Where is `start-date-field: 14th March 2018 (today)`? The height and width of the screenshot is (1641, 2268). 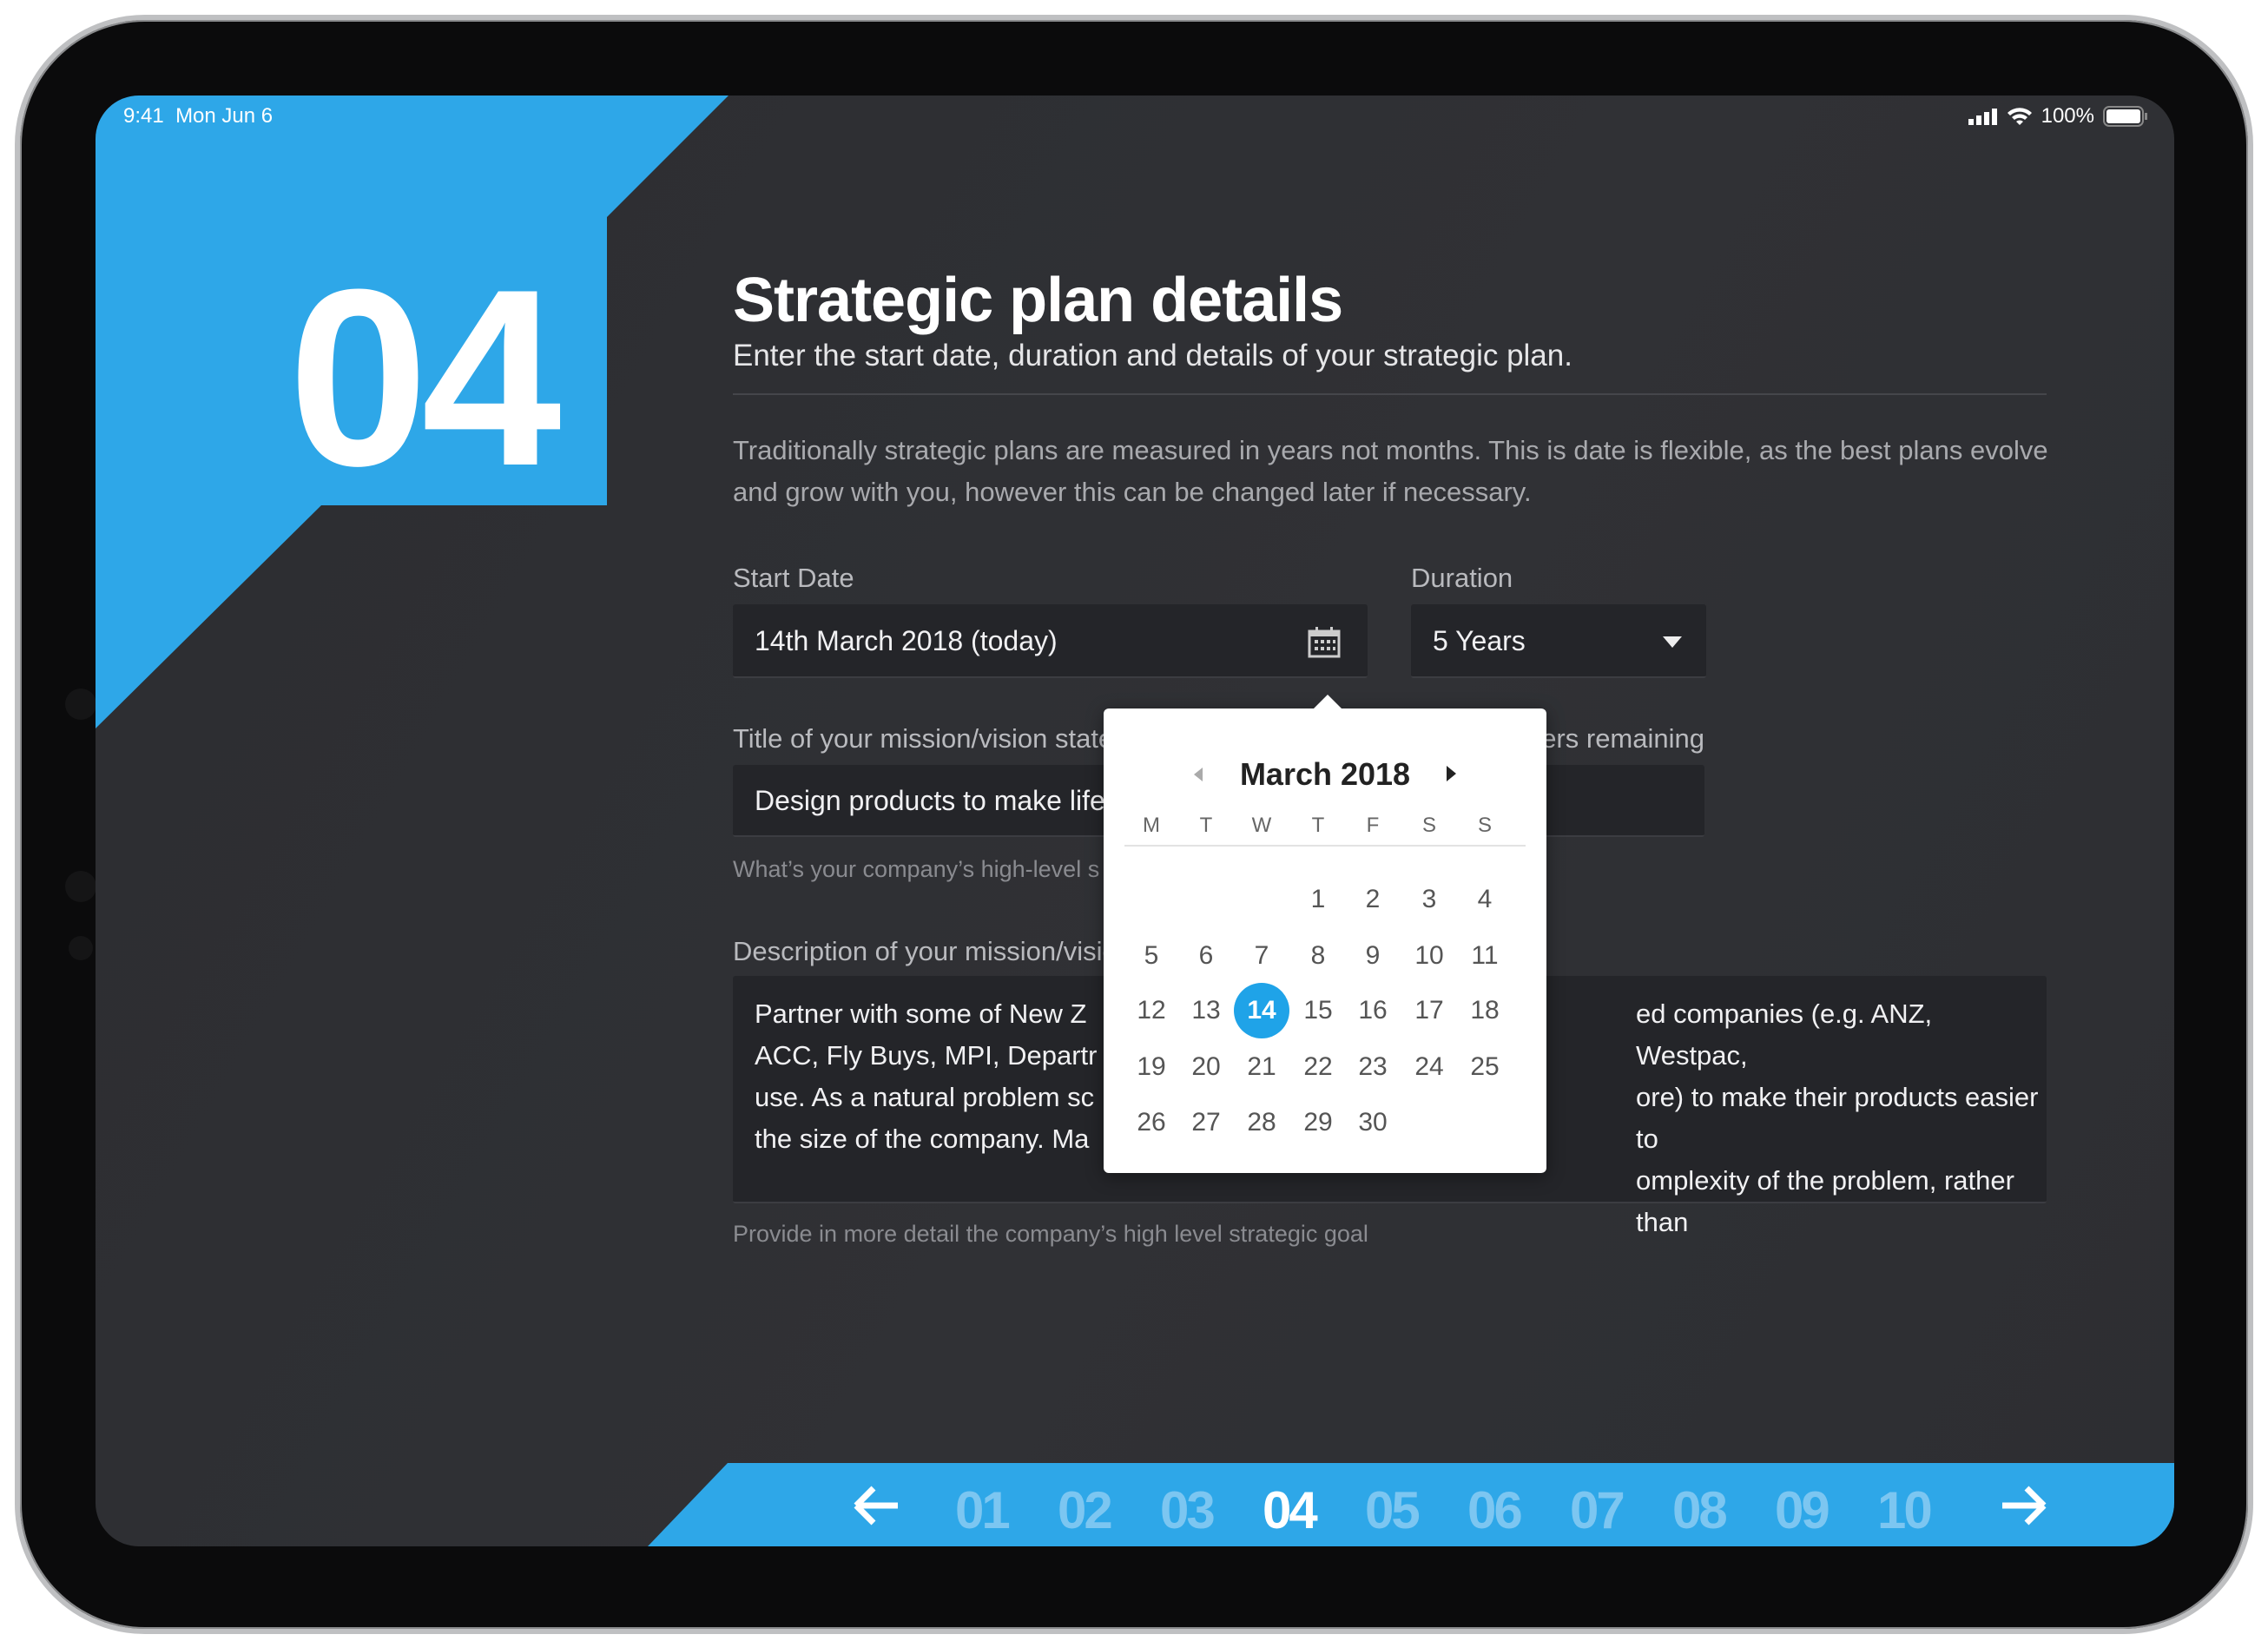 start-date-field: 14th March 2018 (today) is located at coordinates (1051, 641).